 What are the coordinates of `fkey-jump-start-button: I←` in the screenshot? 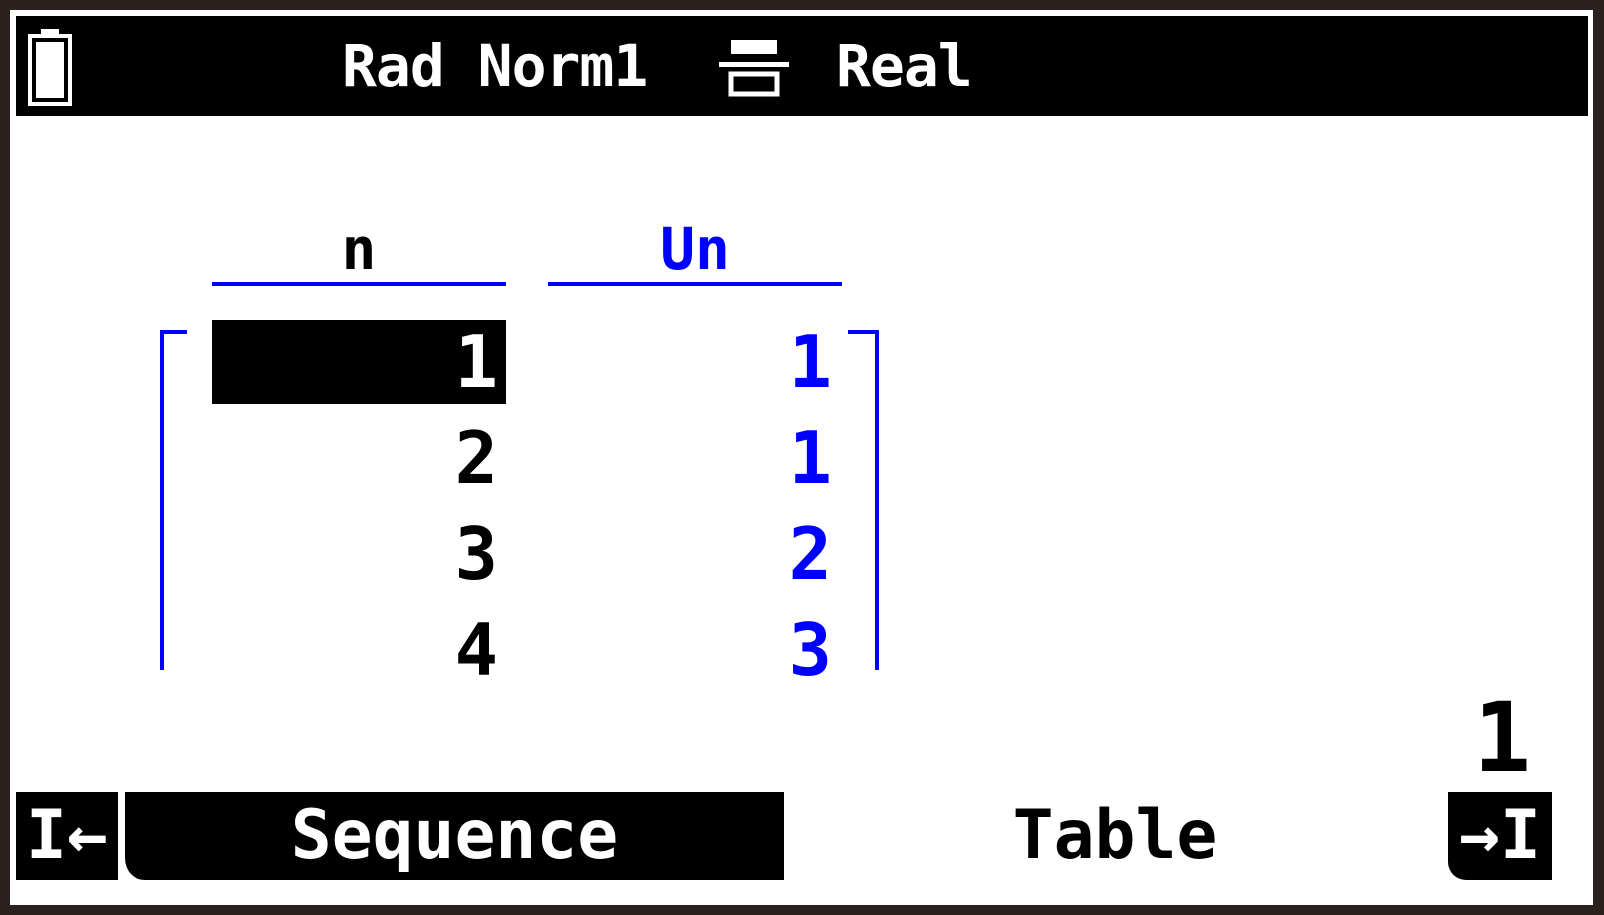 It's located at (67, 836).